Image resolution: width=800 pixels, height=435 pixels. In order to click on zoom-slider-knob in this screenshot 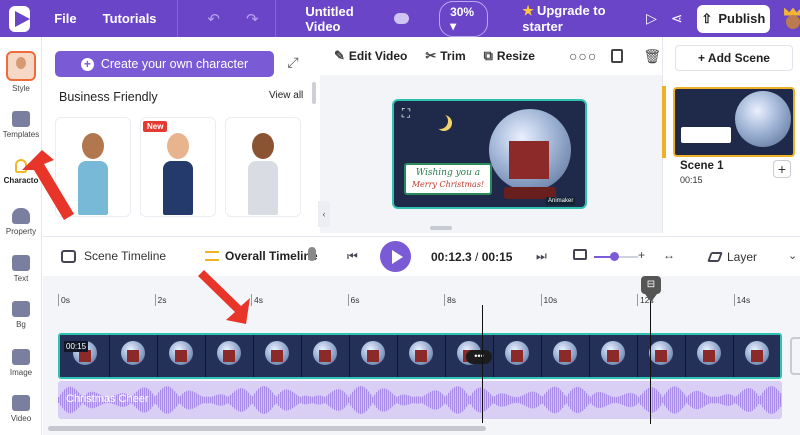, I will do `click(614, 256)`.